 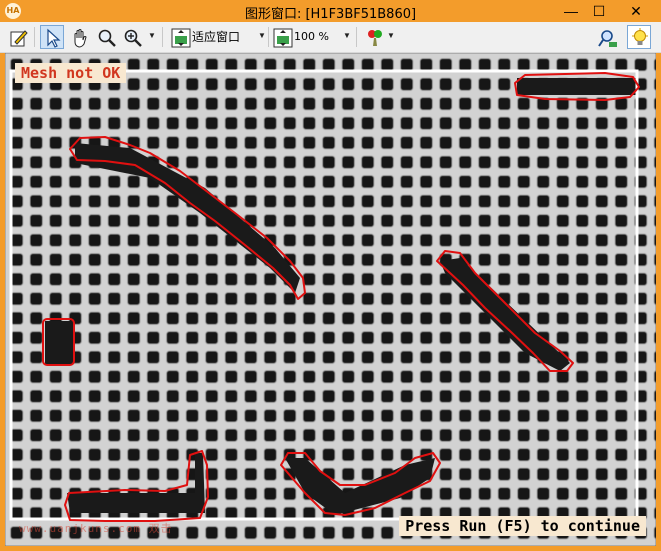 What do you see at coordinates (330, 11) in the screenshot?
I see `title-bar: HA 图形窗口: [H1F3BF51B860] — ☐ ✕` at bounding box center [330, 11].